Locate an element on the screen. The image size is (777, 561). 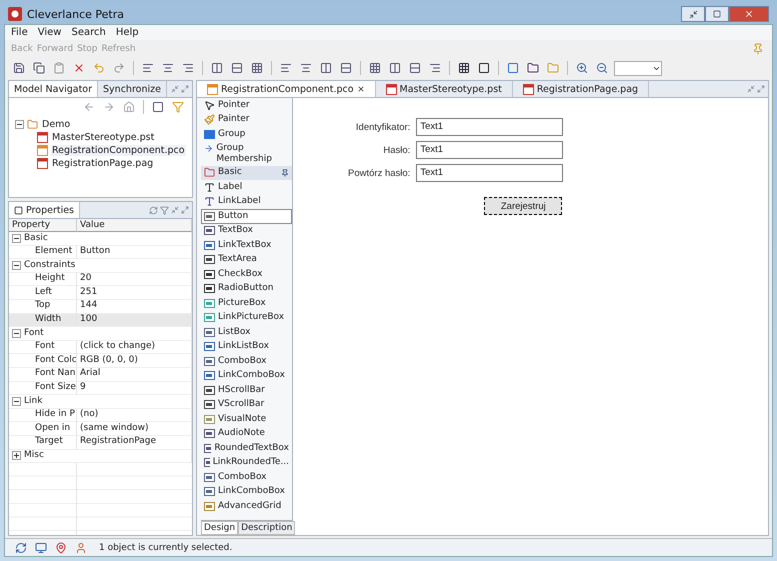
tree-item: MasterStereotype.pst is located at coordinates (103, 137).